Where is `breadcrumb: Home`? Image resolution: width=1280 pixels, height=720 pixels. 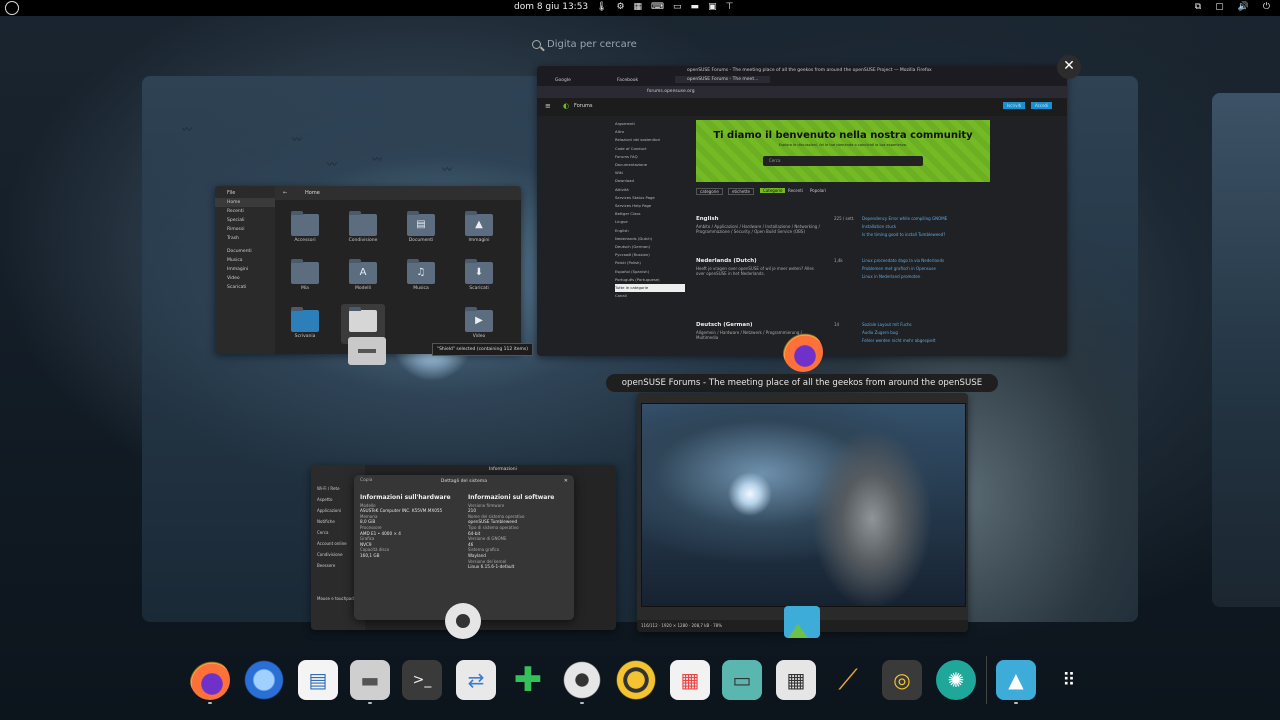
breadcrumb: Home is located at coordinates (312, 193).